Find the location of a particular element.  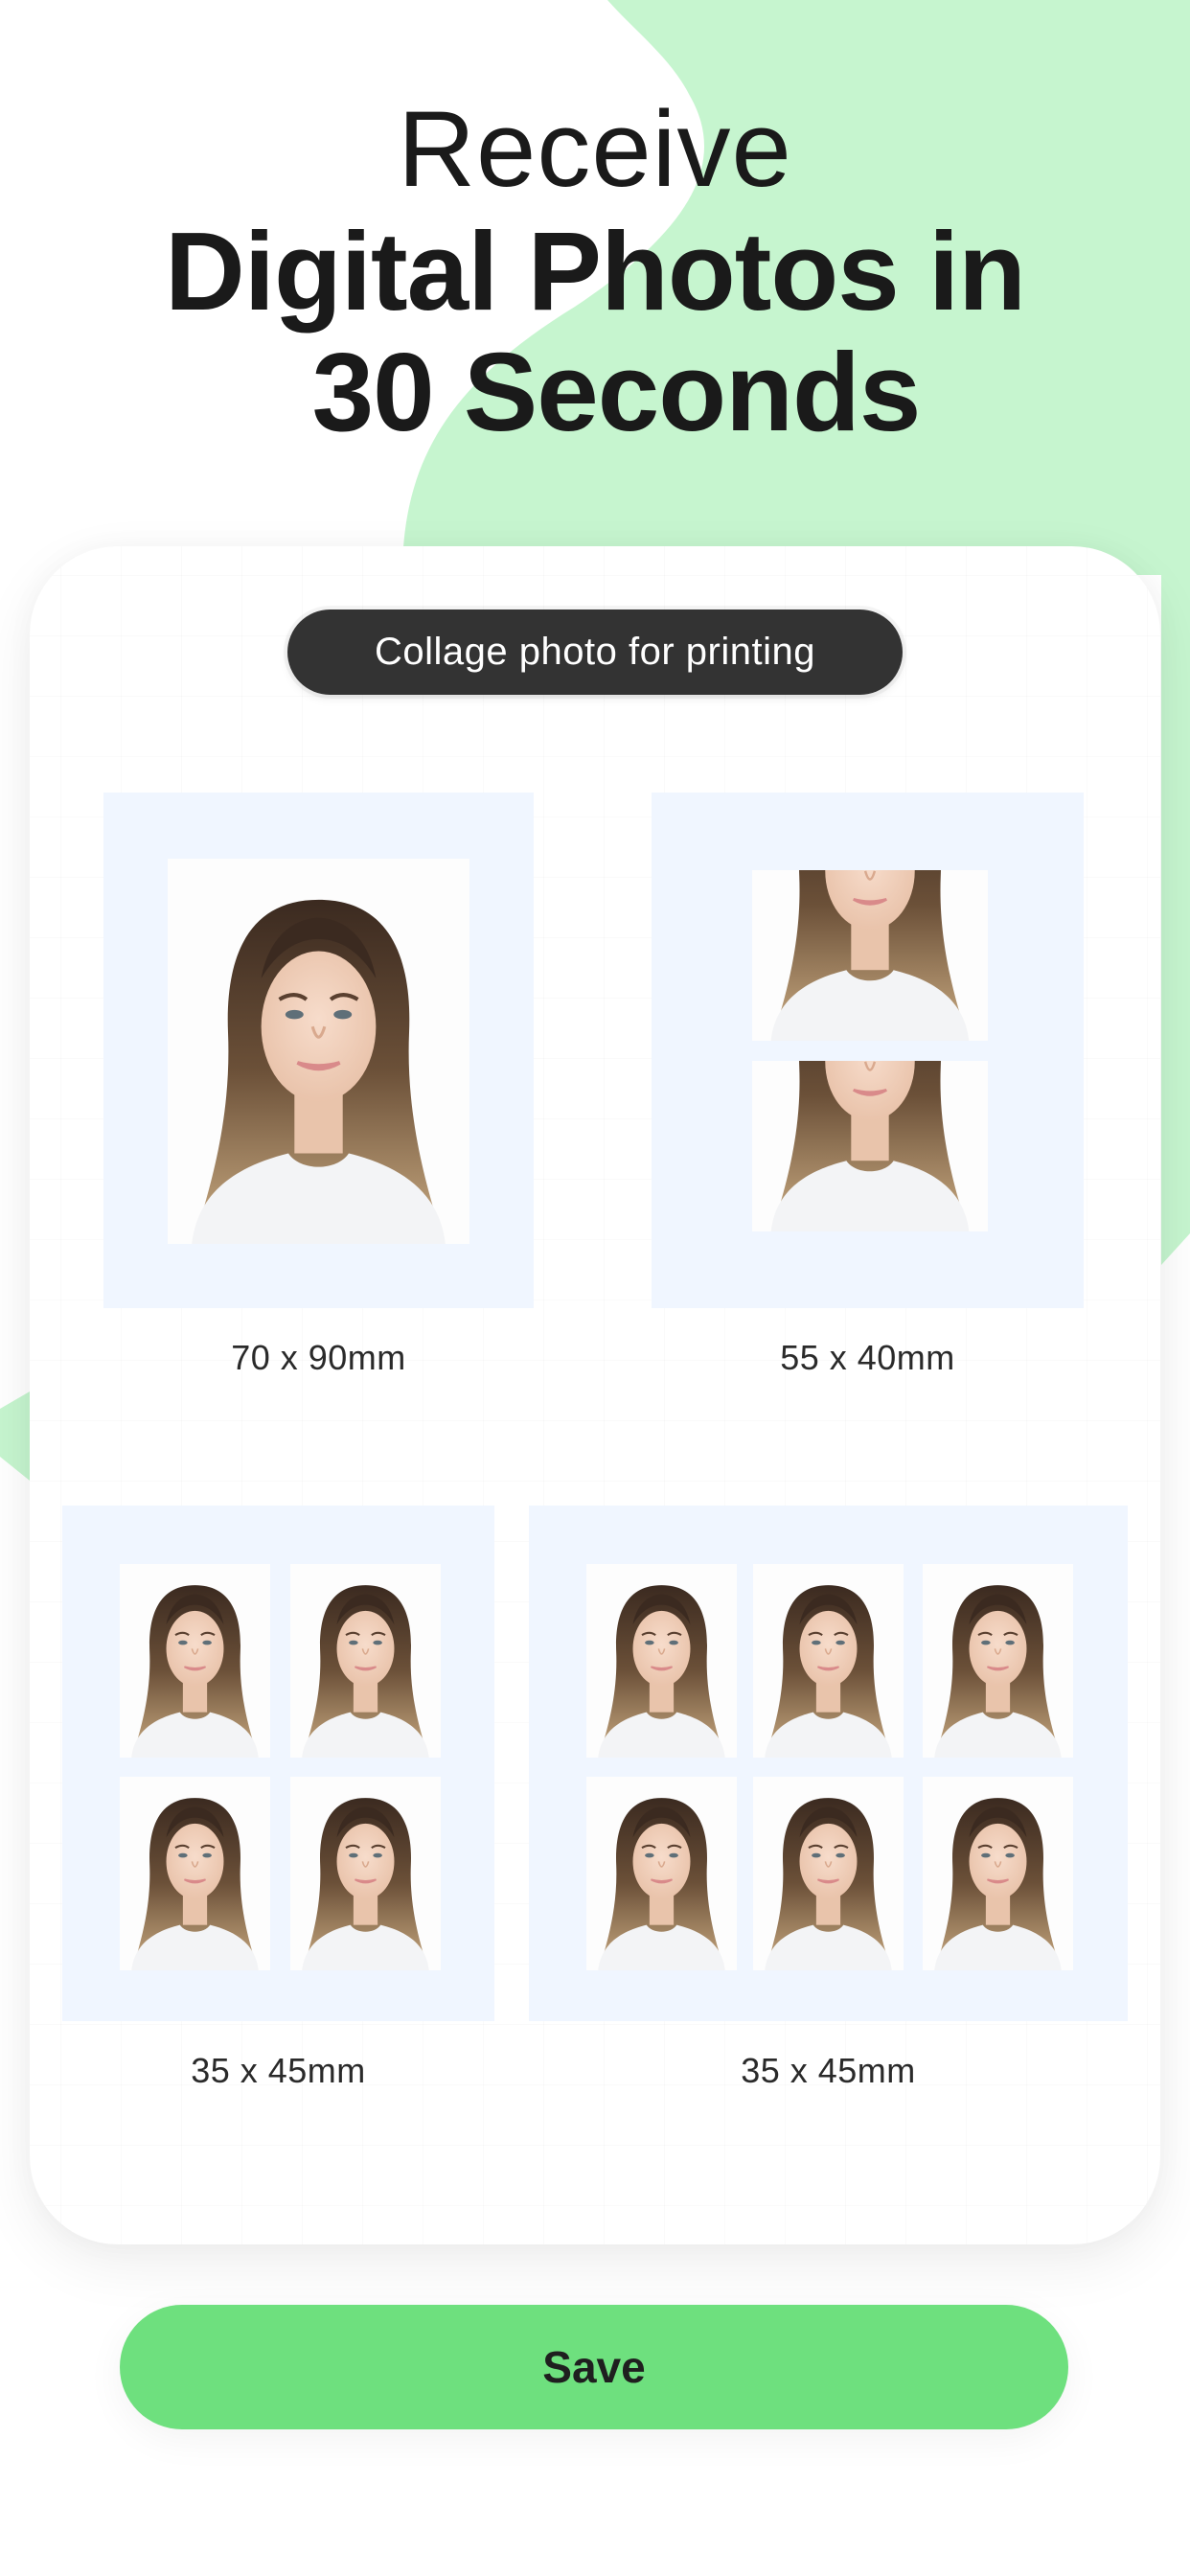

headline: Receive Digital Photos in 30 Seconds is located at coordinates (595, 270).